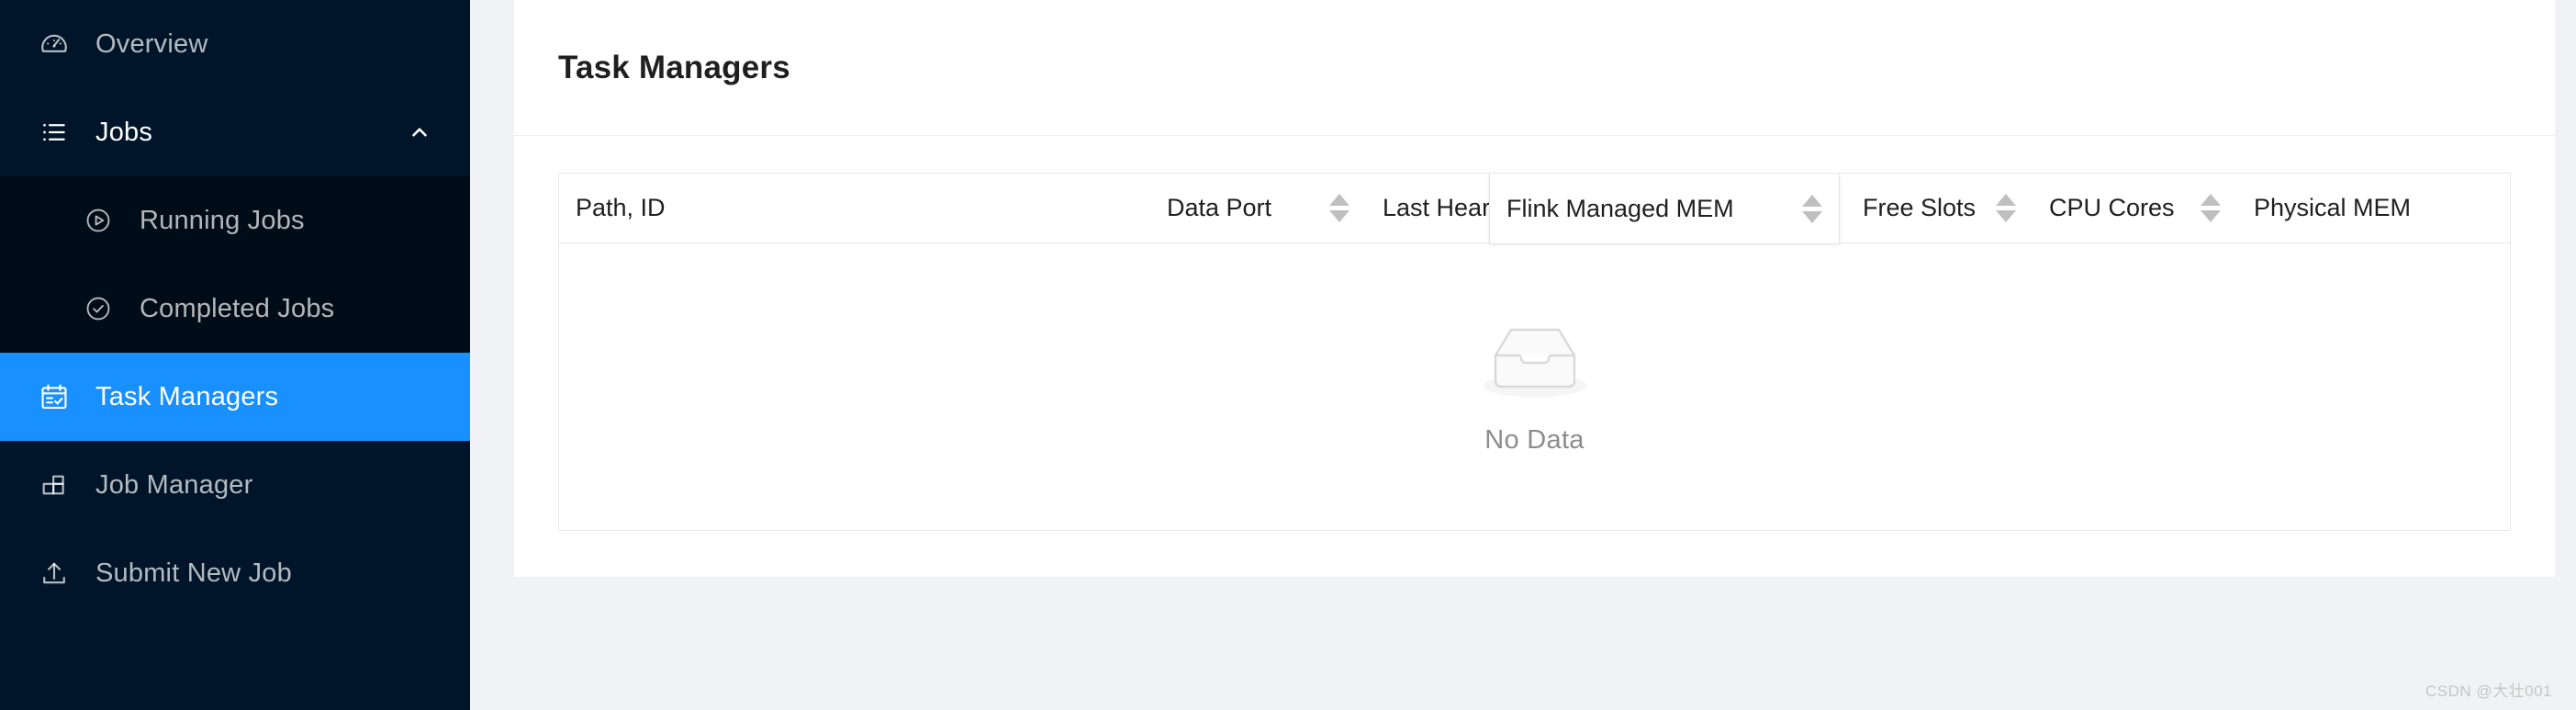 The image size is (2576, 710). I want to click on sidebar-item-label: Jobs, so click(124, 132).